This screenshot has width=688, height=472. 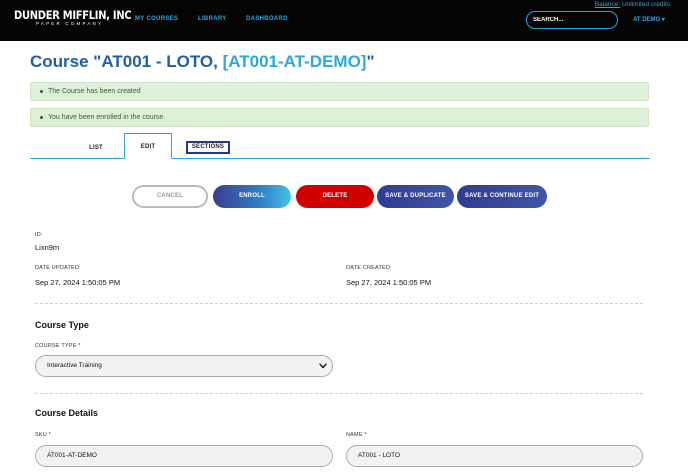 I want to click on sku-field: AT001-AT-DEMO, so click(x=184, y=456).